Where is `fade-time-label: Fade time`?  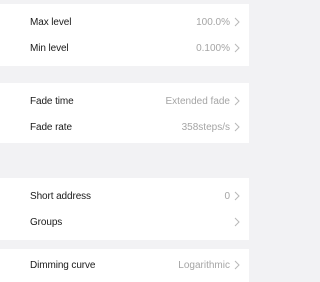
fade-time-label: Fade time is located at coordinates (52, 101).